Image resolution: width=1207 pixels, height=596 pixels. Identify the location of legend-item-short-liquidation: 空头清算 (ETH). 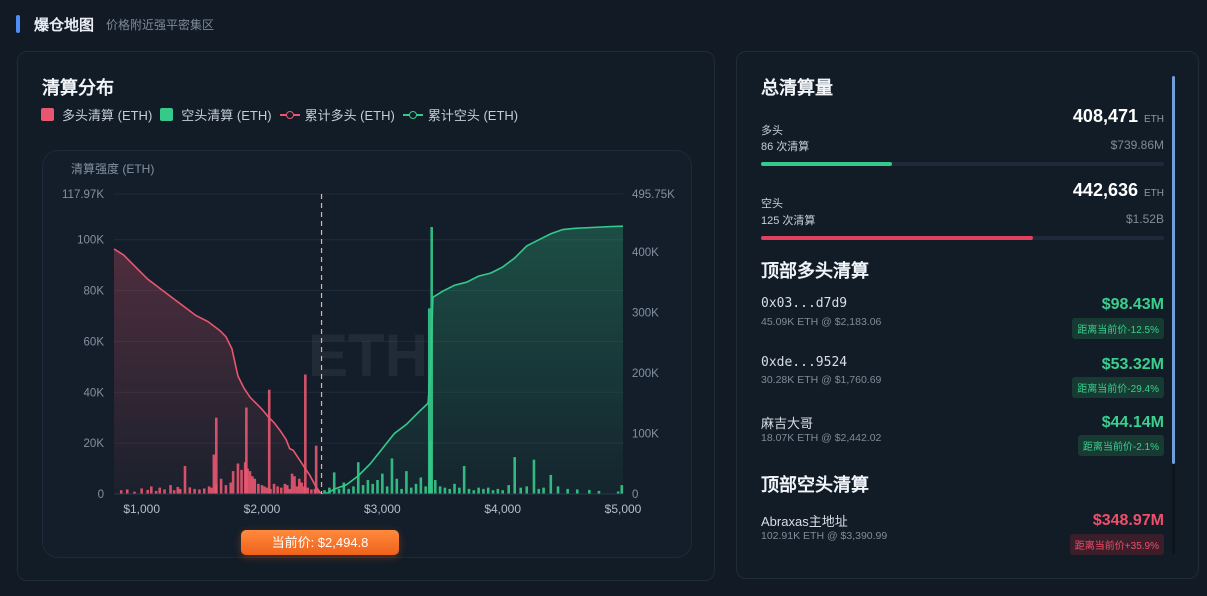
(216, 114).